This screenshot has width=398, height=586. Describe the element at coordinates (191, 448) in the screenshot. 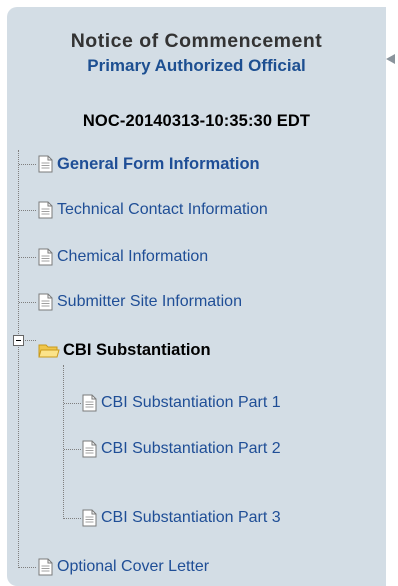

I see `tree-item-label: CBI Substantiation Part 2` at that location.